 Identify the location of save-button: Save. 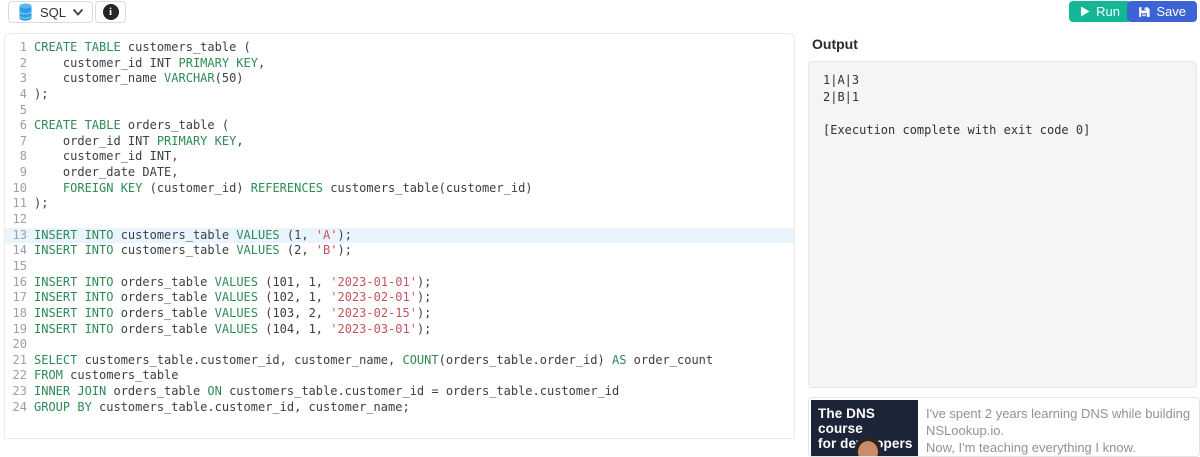
(1162, 11).